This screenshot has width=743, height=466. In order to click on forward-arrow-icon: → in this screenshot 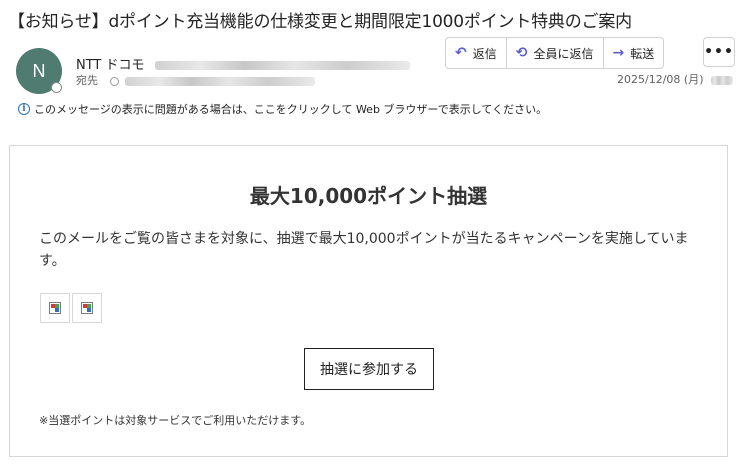, I will do `click(618, 53)`.